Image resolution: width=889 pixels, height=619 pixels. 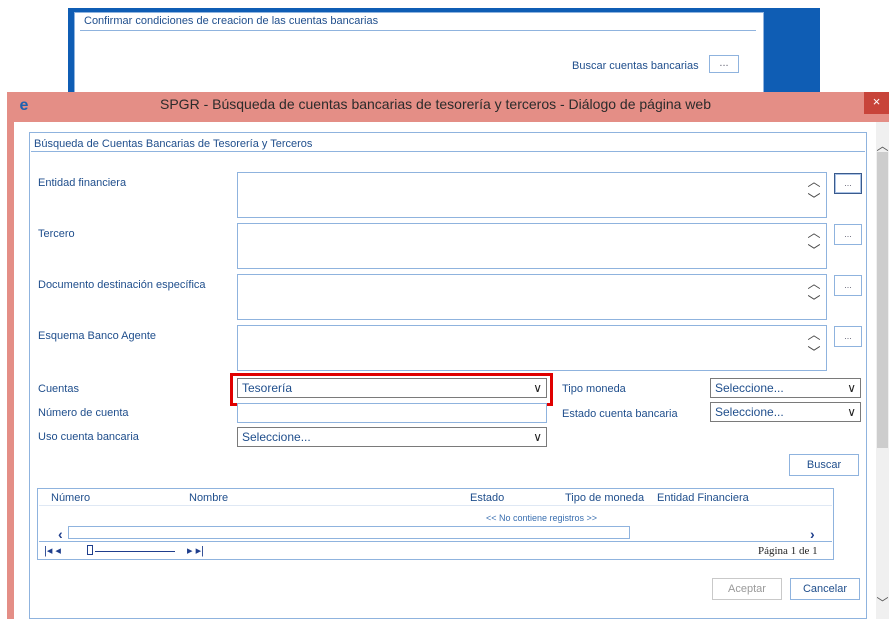 I want to click on close-button: ×, so click(x=876, y=103).